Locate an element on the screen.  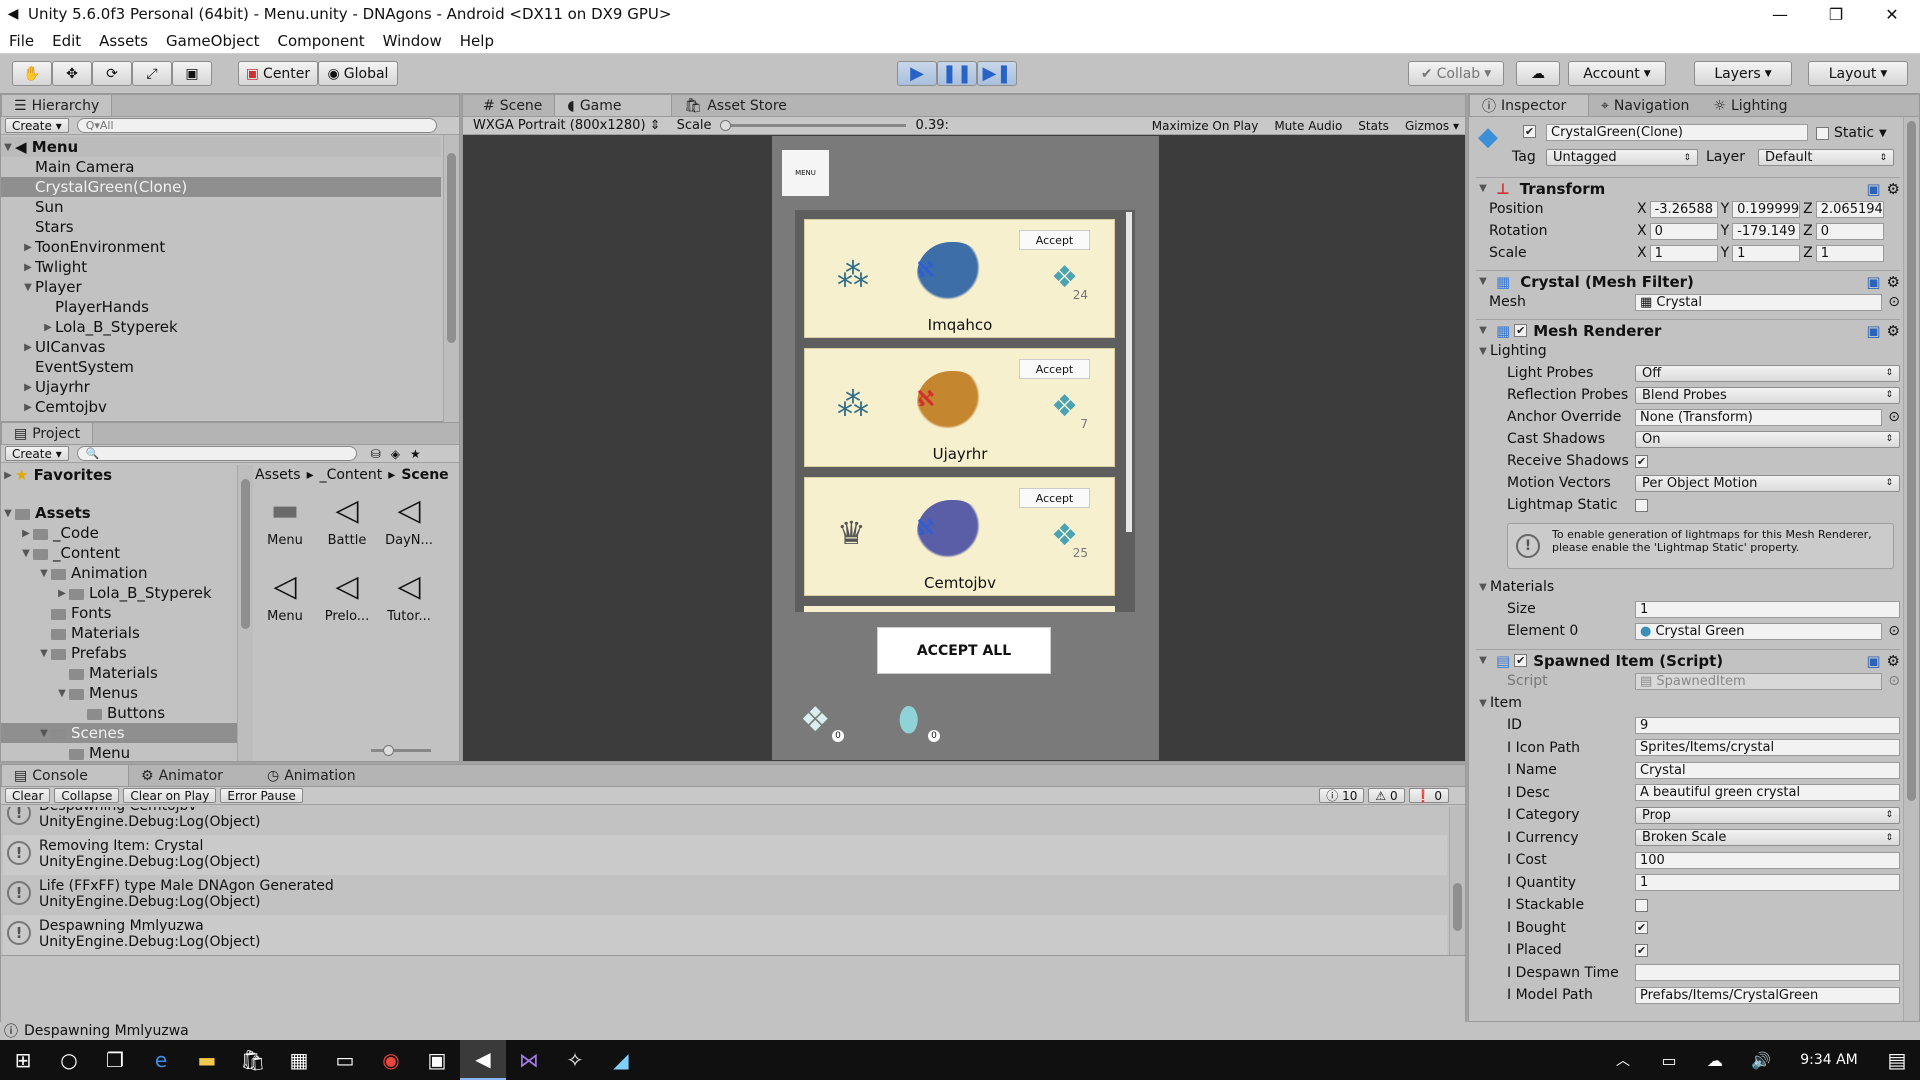
item-property-checkbox is located at coordinates (1641, 905).